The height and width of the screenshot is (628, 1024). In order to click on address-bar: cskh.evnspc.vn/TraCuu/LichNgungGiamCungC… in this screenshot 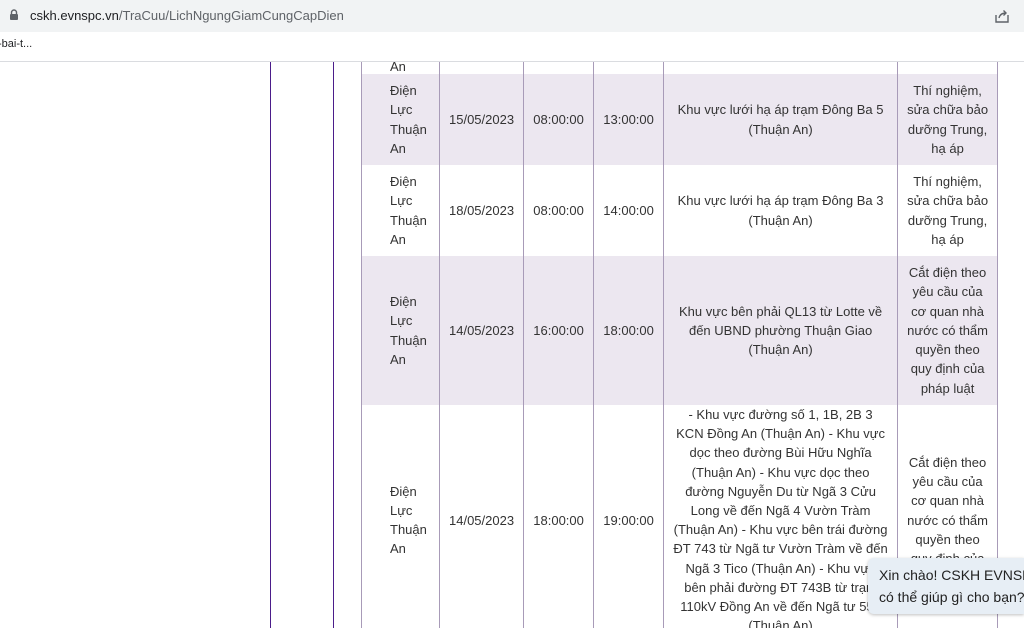, I will do `click(512, 16)`.